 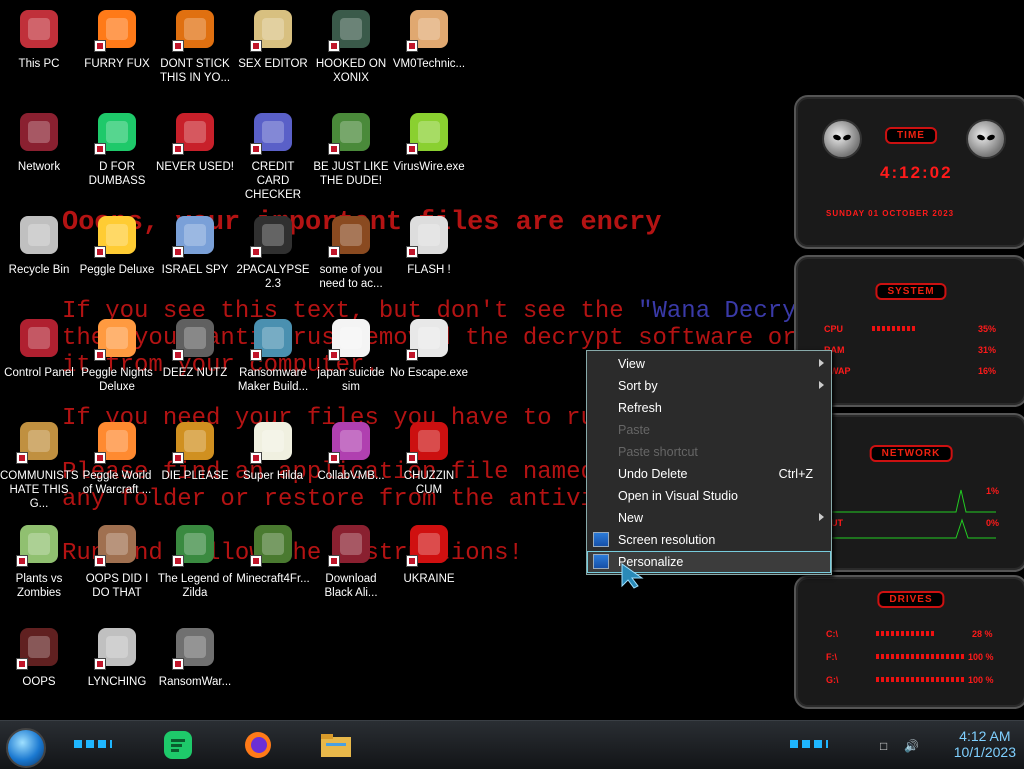 I want to click on desktop-icon: VirusWire.exe, so click(x=429, y=141).